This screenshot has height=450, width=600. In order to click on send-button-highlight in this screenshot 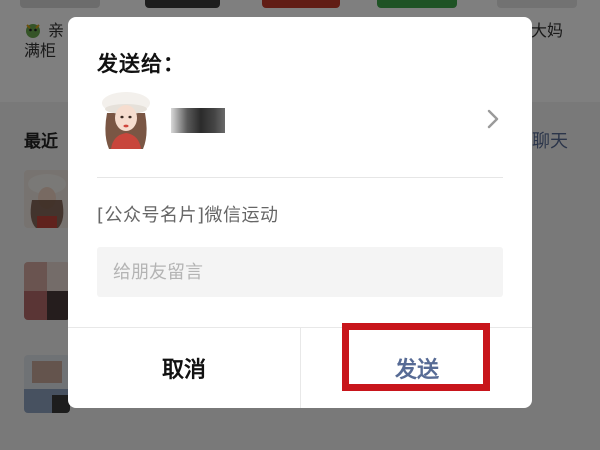, I will do `click(416, 357)`.